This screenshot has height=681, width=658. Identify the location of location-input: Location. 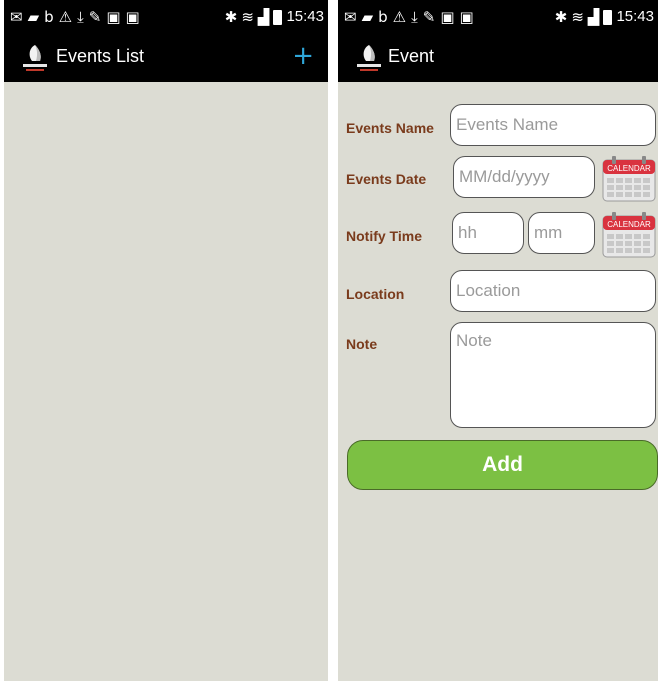
(553, 291).